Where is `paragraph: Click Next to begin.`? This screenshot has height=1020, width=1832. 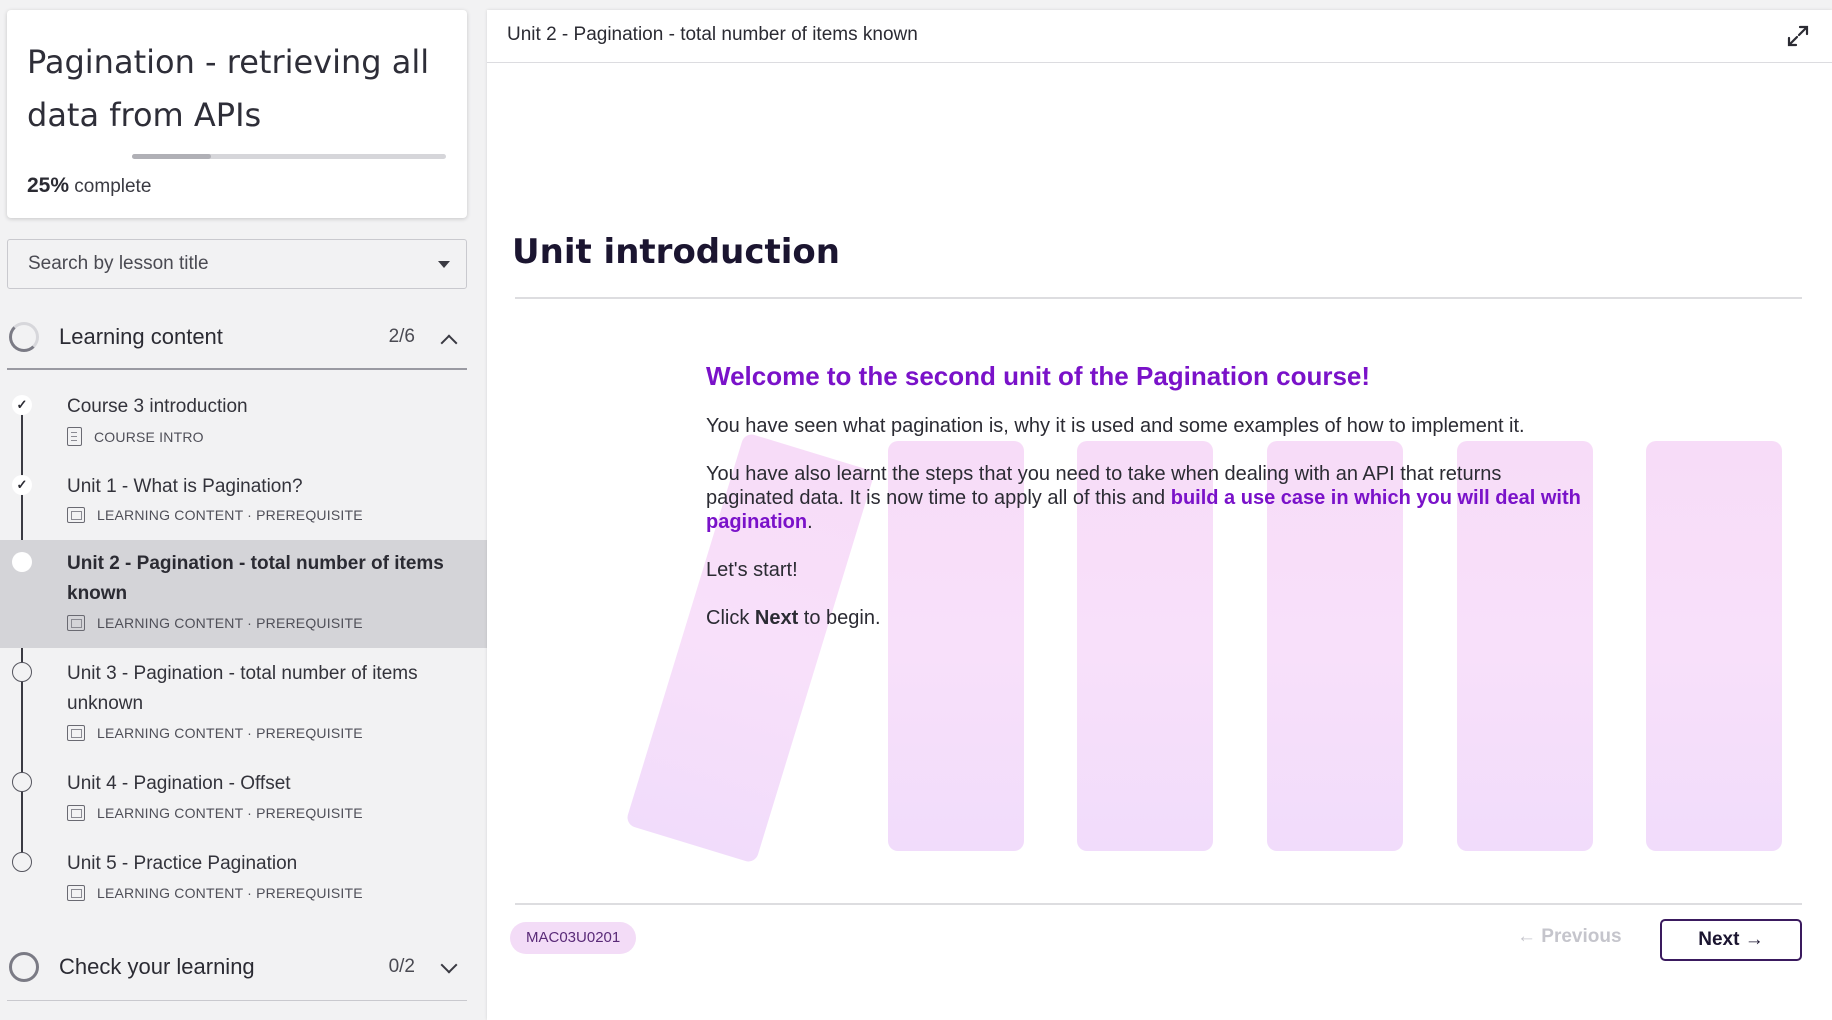 paragraph: Click Next to begin. is located at coordinates (1146, 618).